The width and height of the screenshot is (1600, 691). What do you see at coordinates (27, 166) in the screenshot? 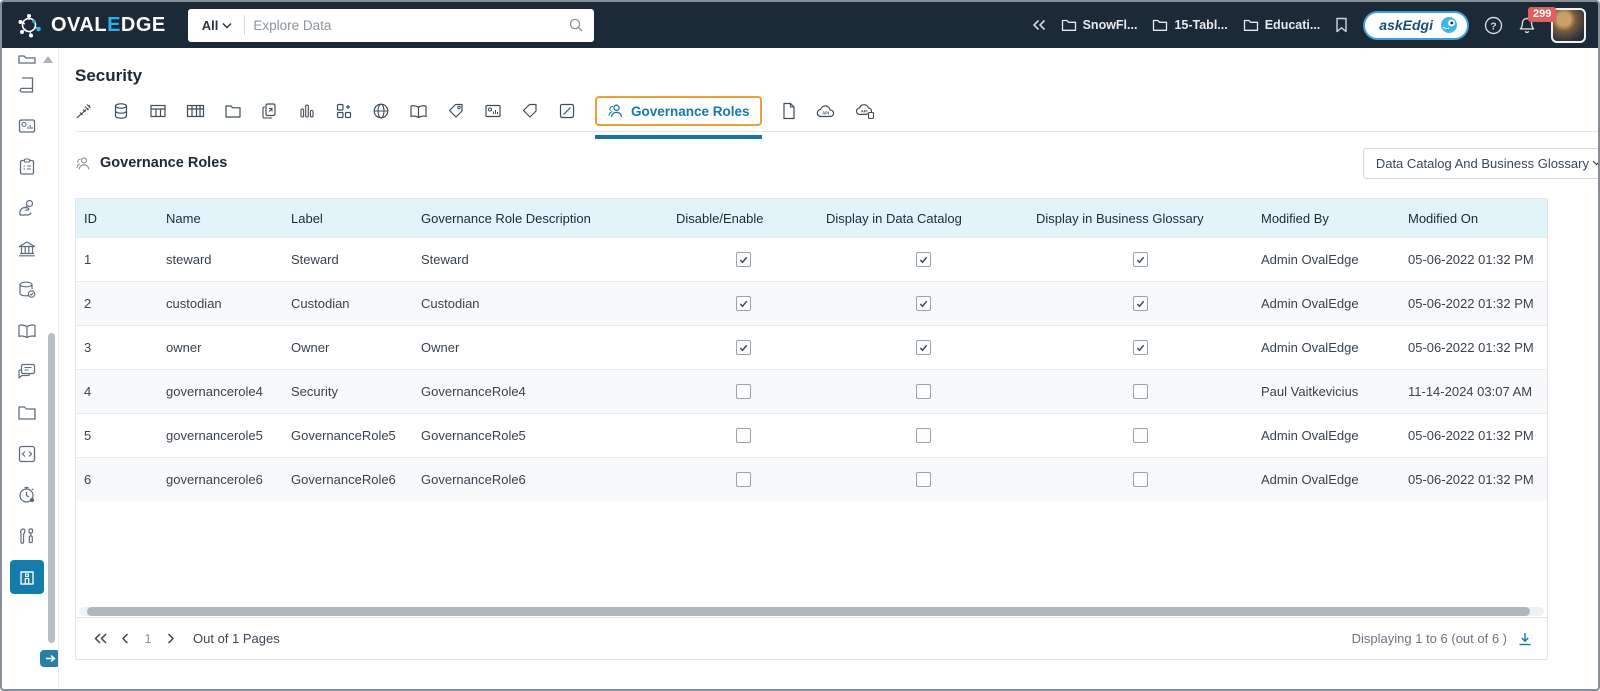
I see `sidebar-item-projects` at bounding box center [27, 166].